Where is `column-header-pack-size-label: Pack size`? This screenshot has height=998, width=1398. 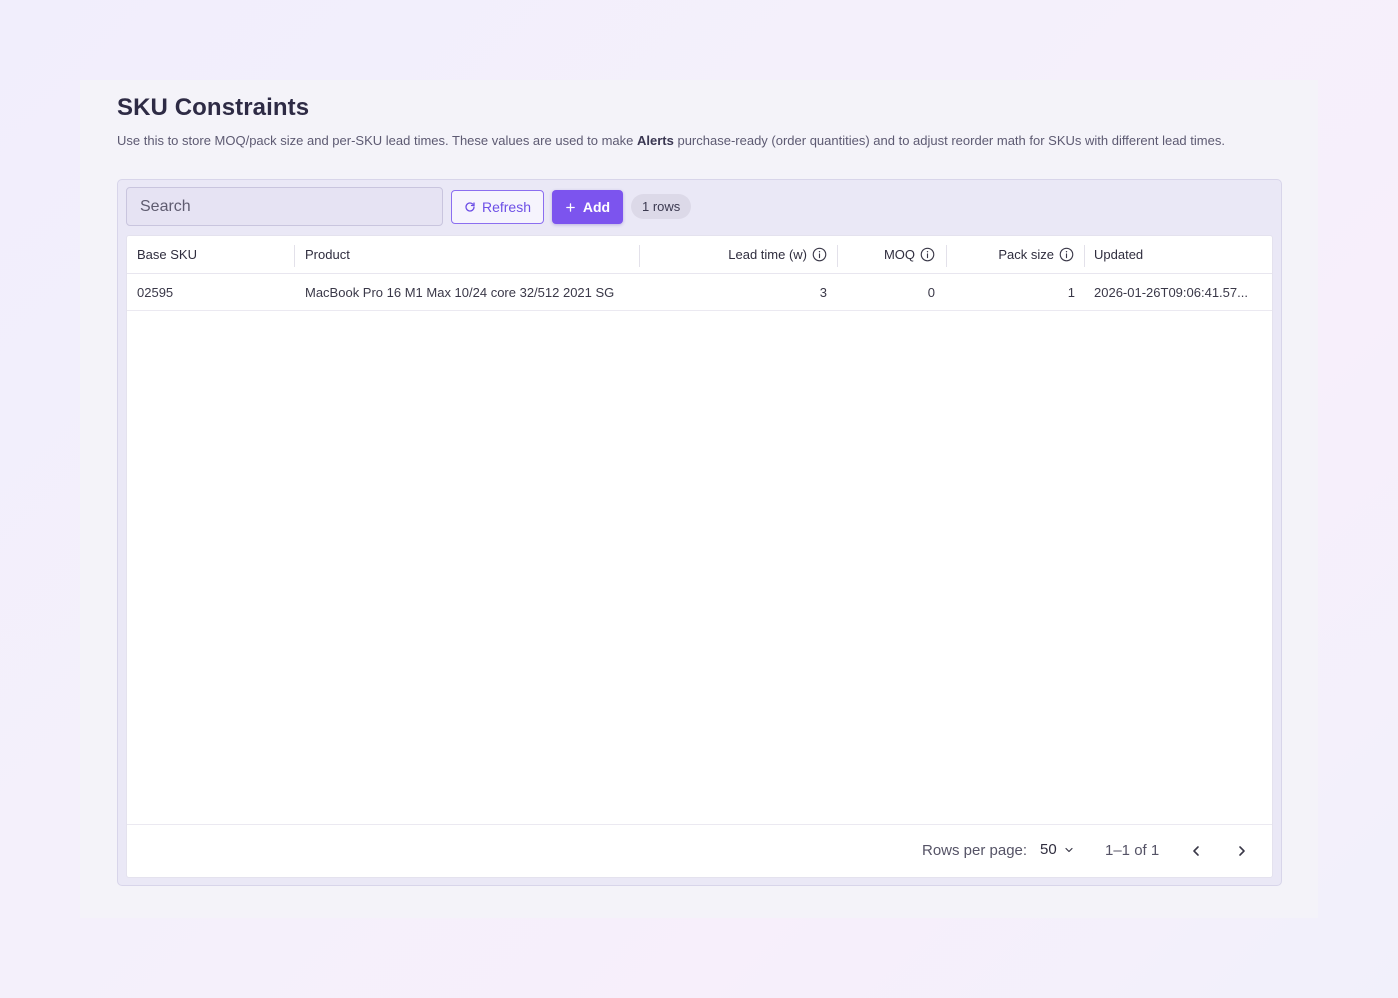 column-header-pack-size-label: Pack size is located at coordinates (1026, 254).